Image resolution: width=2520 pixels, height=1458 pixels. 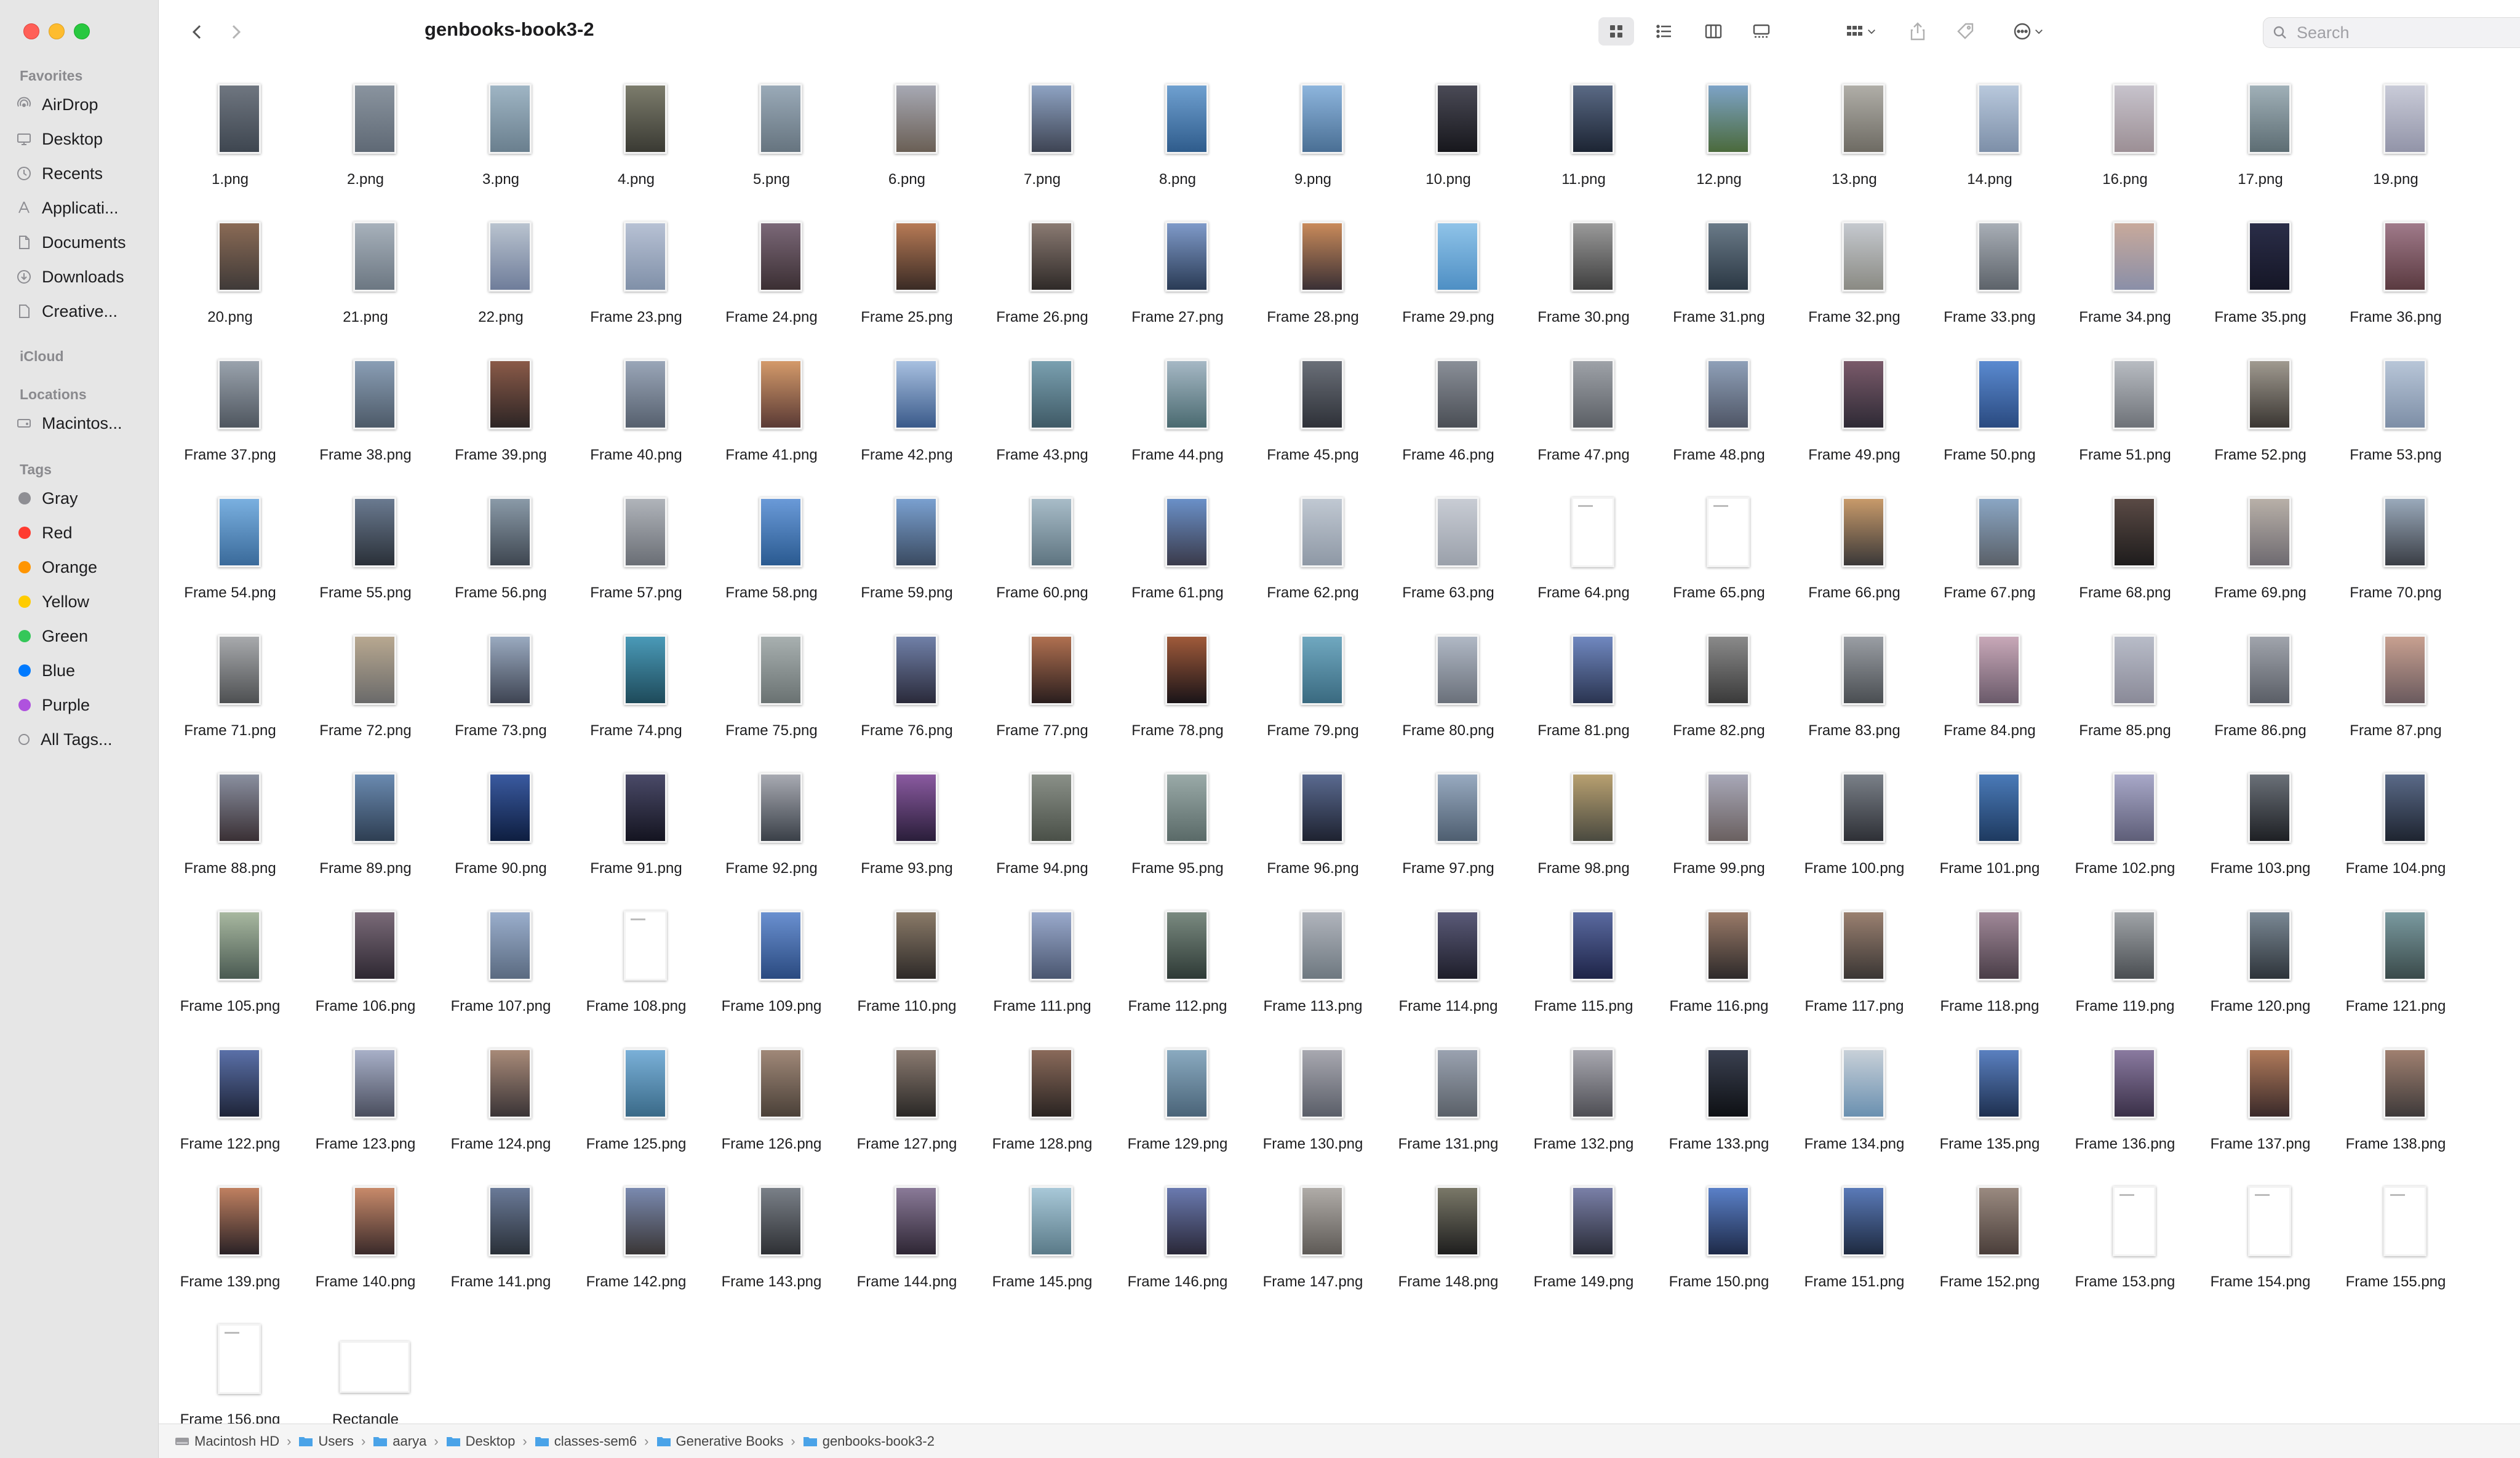 I want to click on file-item: Frame 71.png, so click(x=230, y=684).